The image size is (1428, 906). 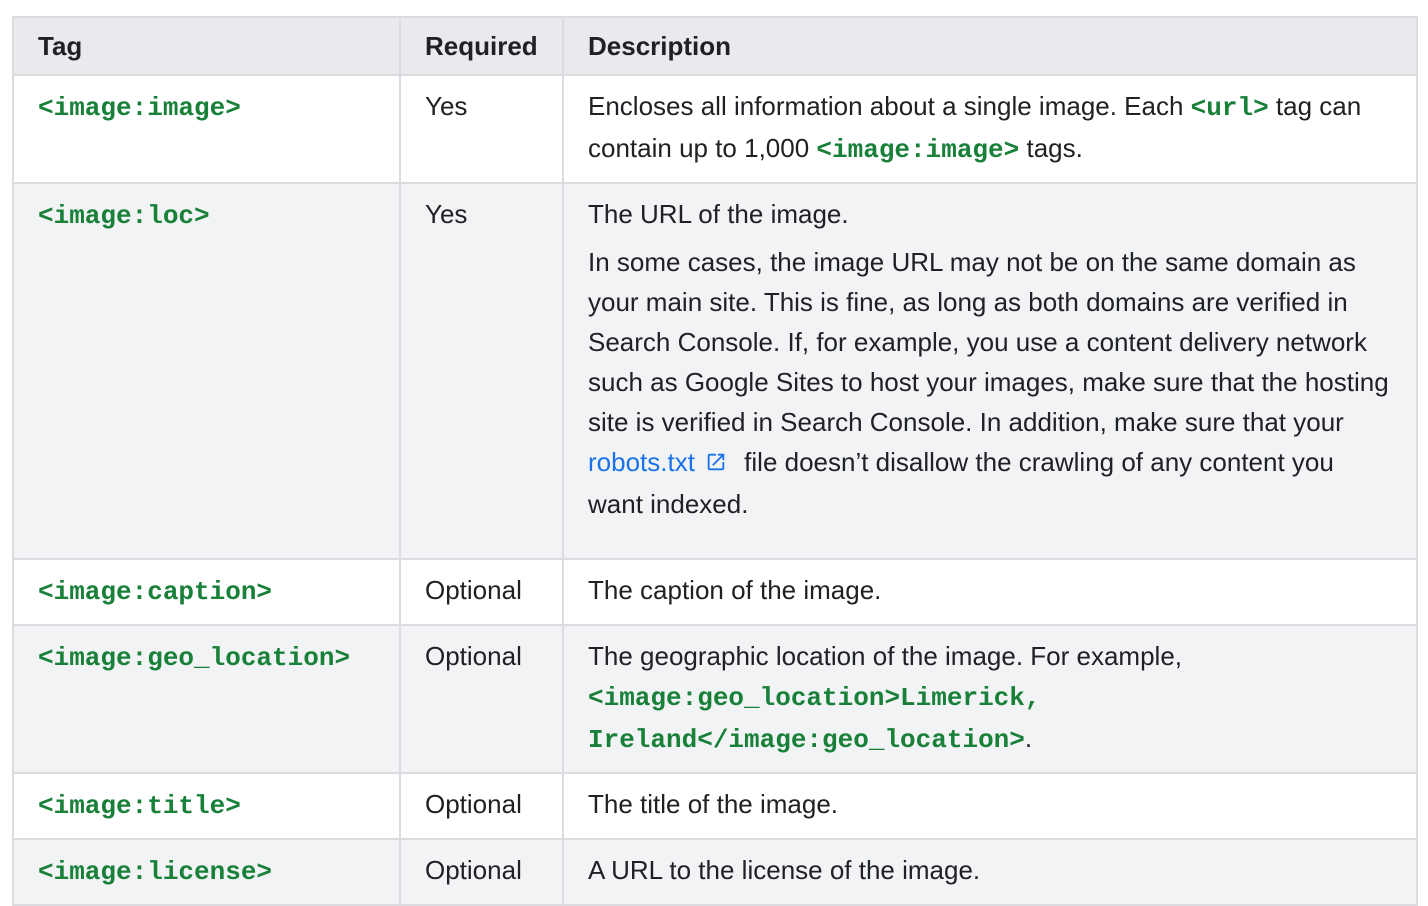 I want to click on header-required: Required, so click(x=481, y=46).